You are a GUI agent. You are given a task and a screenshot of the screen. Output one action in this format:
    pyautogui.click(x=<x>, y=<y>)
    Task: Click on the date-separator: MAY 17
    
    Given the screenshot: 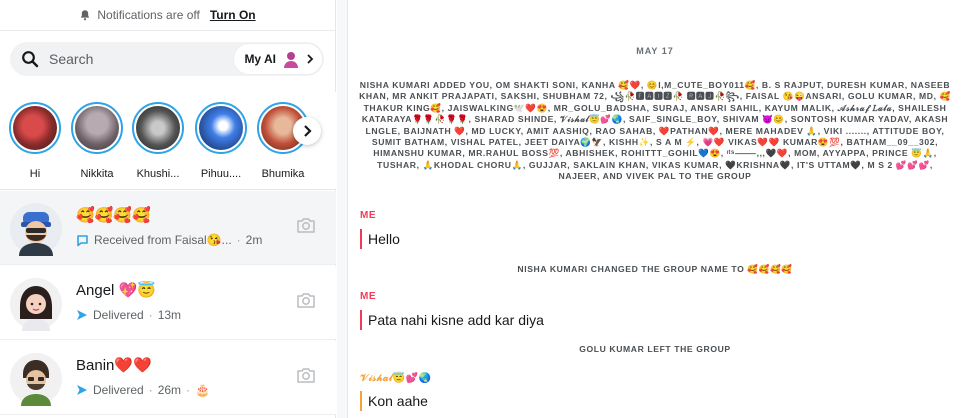 What is the action you would take?
    pyautogui.click(x=655, y=51)
    